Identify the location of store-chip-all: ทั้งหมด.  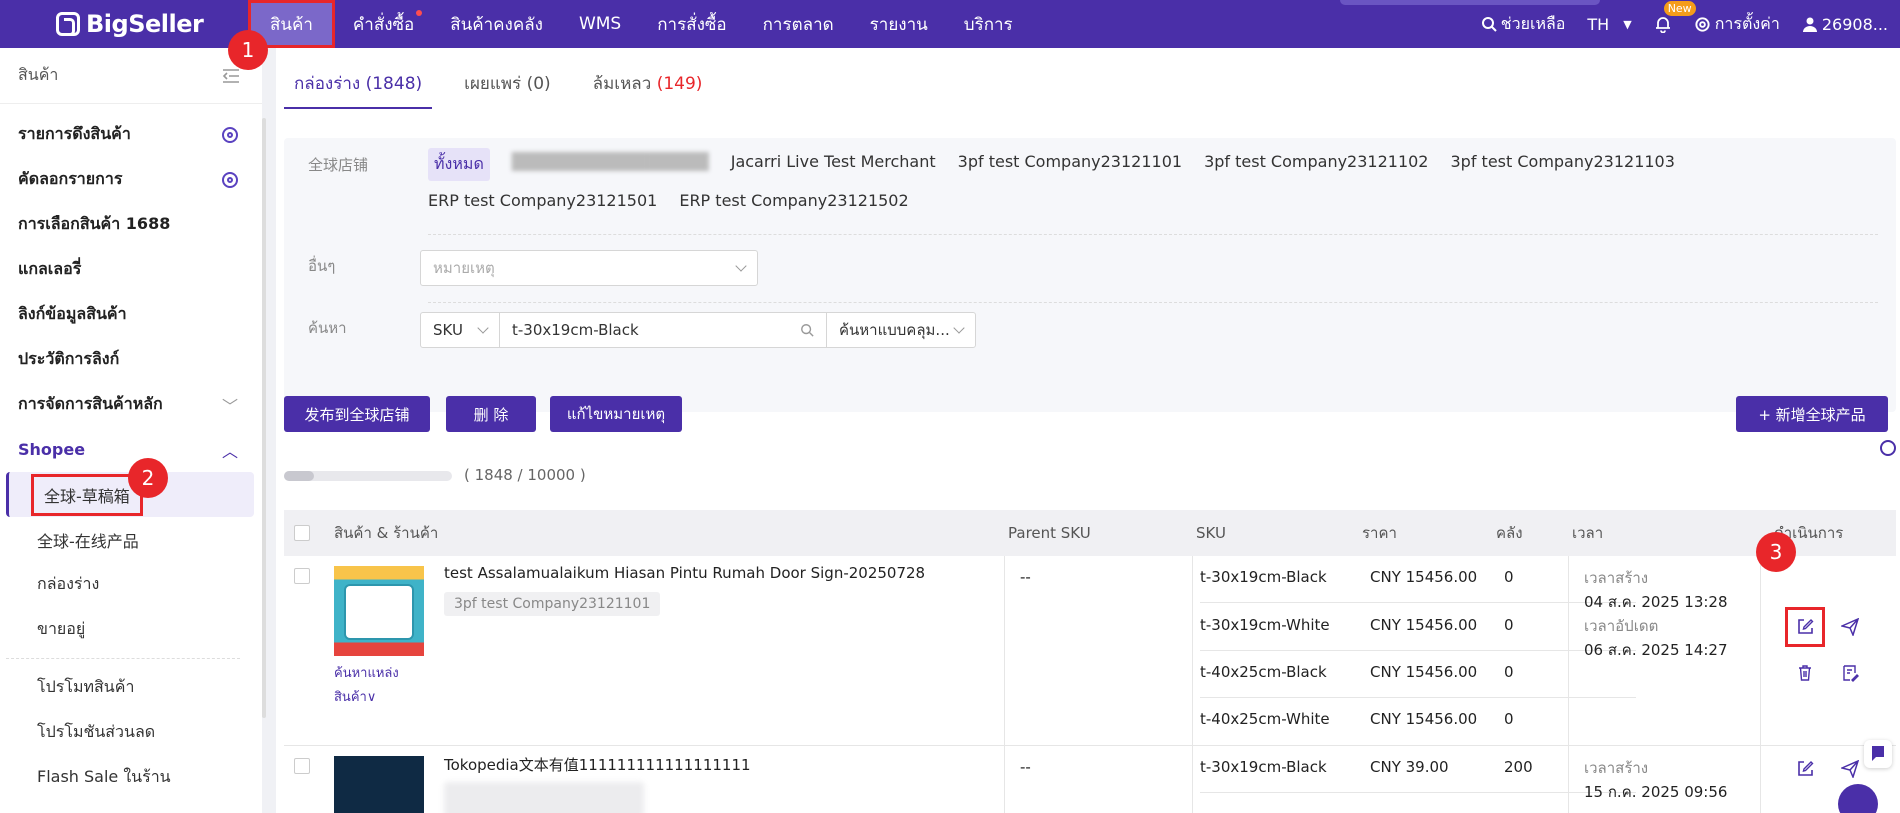
(459, 164).